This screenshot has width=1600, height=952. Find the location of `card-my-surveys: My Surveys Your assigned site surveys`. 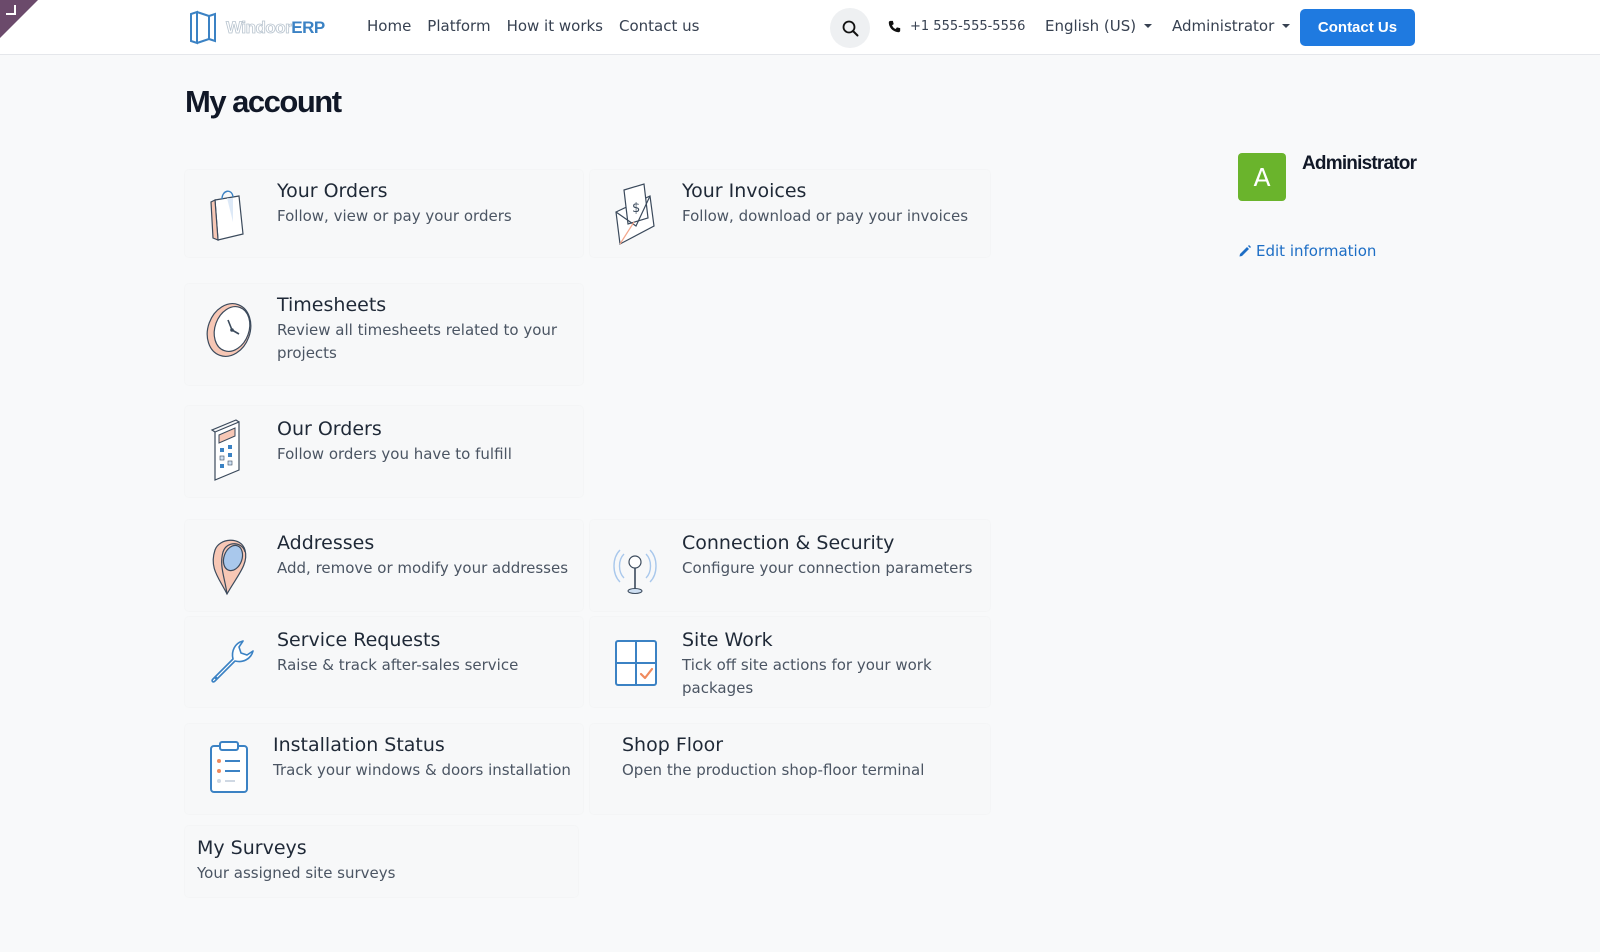

card-my-surveys: My Surveys Your assigned site surveys is located at coordinates (381, 861).